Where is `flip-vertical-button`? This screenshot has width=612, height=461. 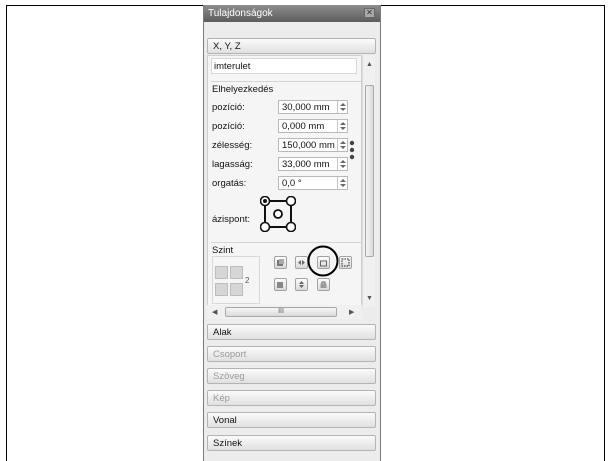
flip-vertical-button is located at coordinates (301, 284).